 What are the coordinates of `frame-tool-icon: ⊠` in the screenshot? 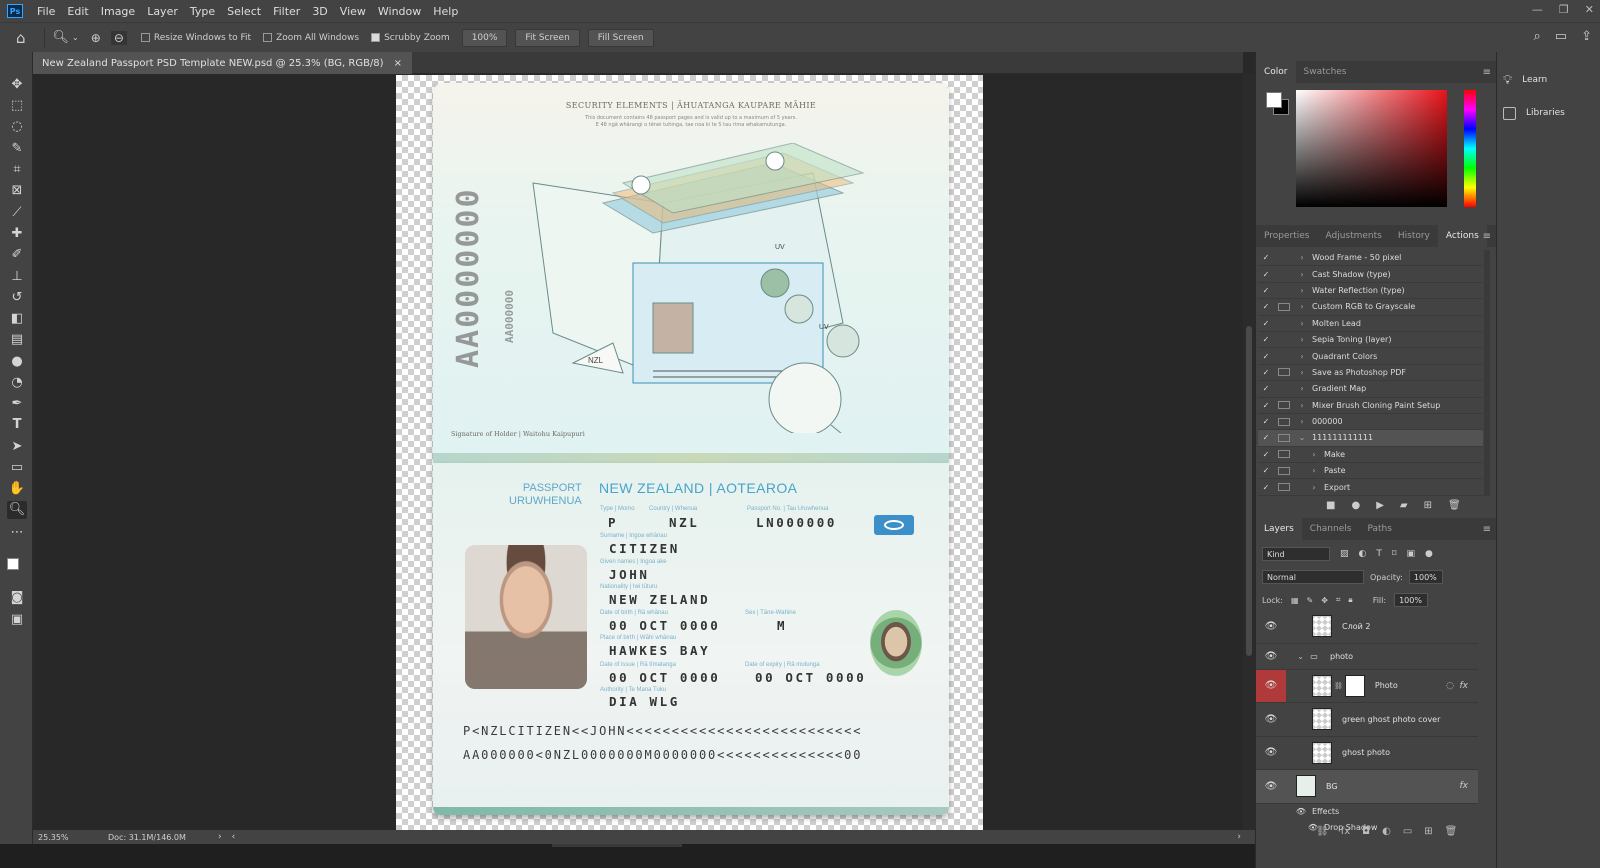 It's located at (17, 191).